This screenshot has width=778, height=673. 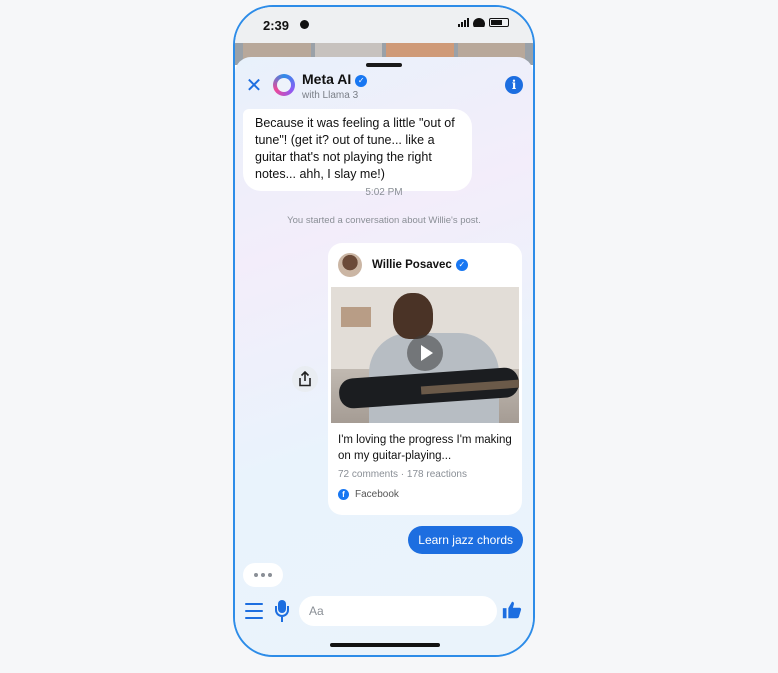 What do you see at coordinates (377, 494) in the screenshot?
I see `post-source-label: Facebook` at bounding box center [377, 494].